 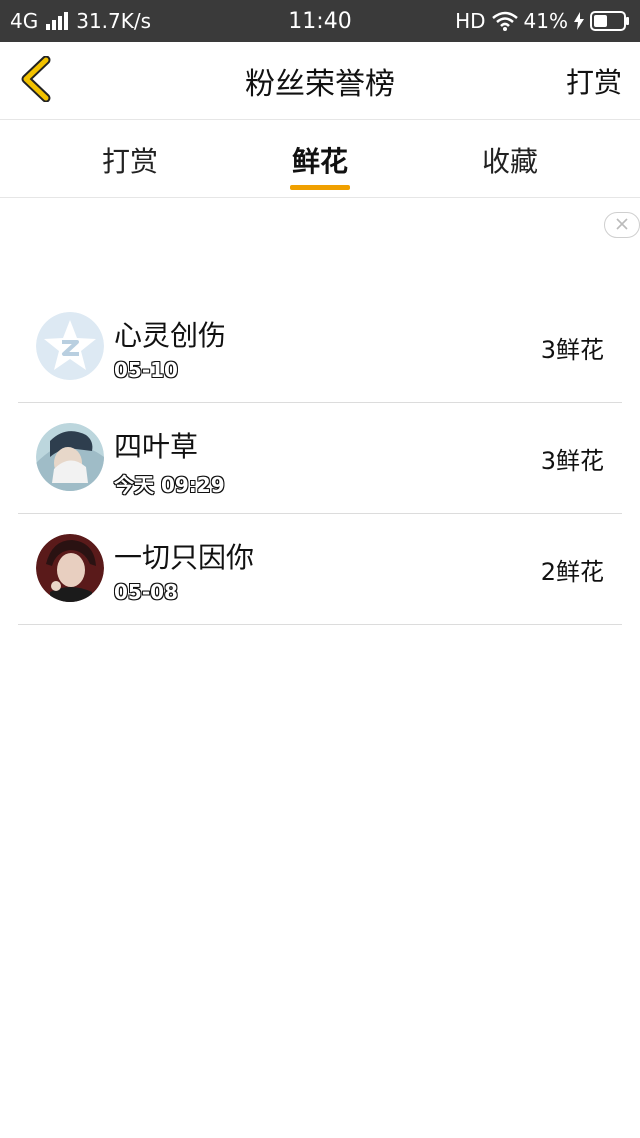 What do you see at coordinates (594, 81) in the screenshot?
I see `reward-button: 打赏` at bounding box center [594, 81].